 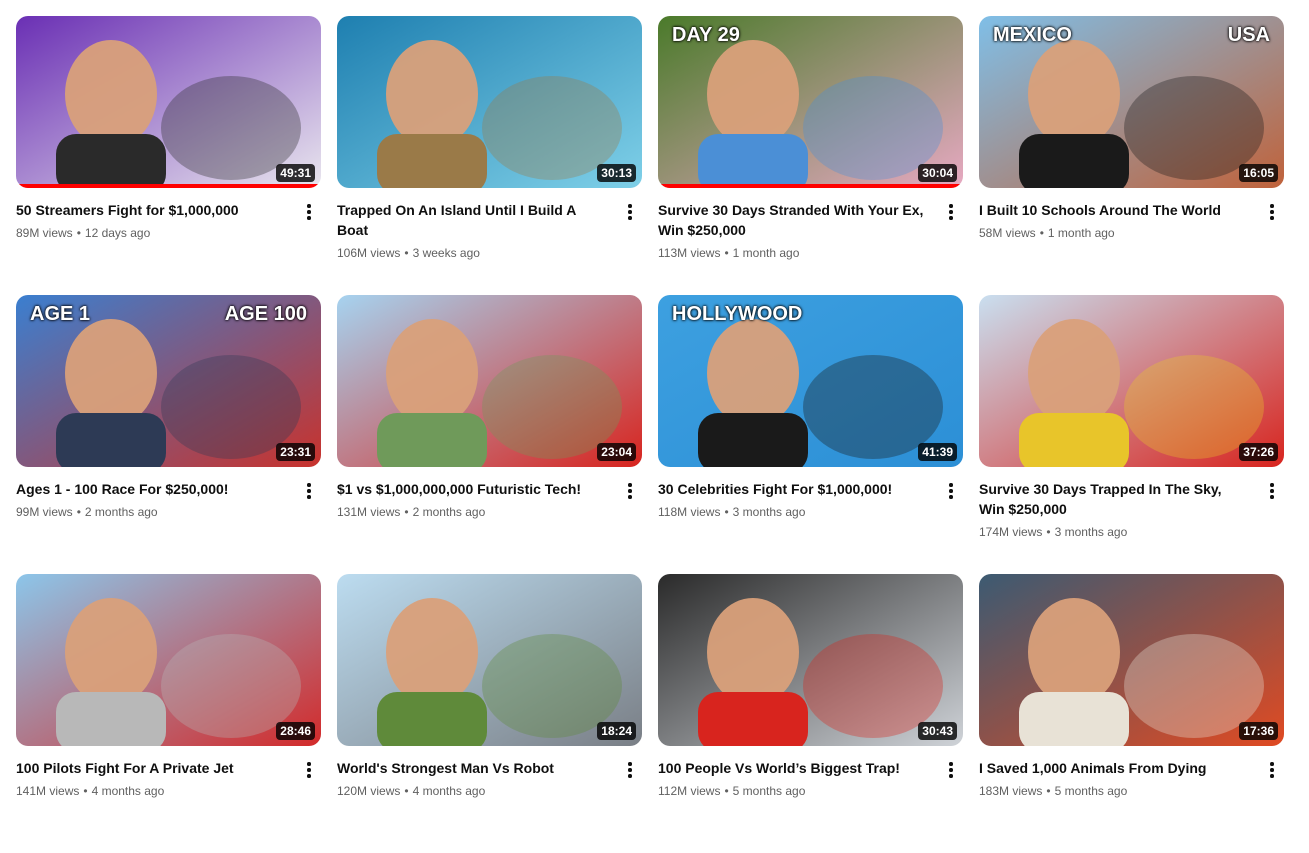 What do you see at coordinates (295, 173) in the screenshot?
I see `duration-badge: 49:31` at bounding box center [295, 173].